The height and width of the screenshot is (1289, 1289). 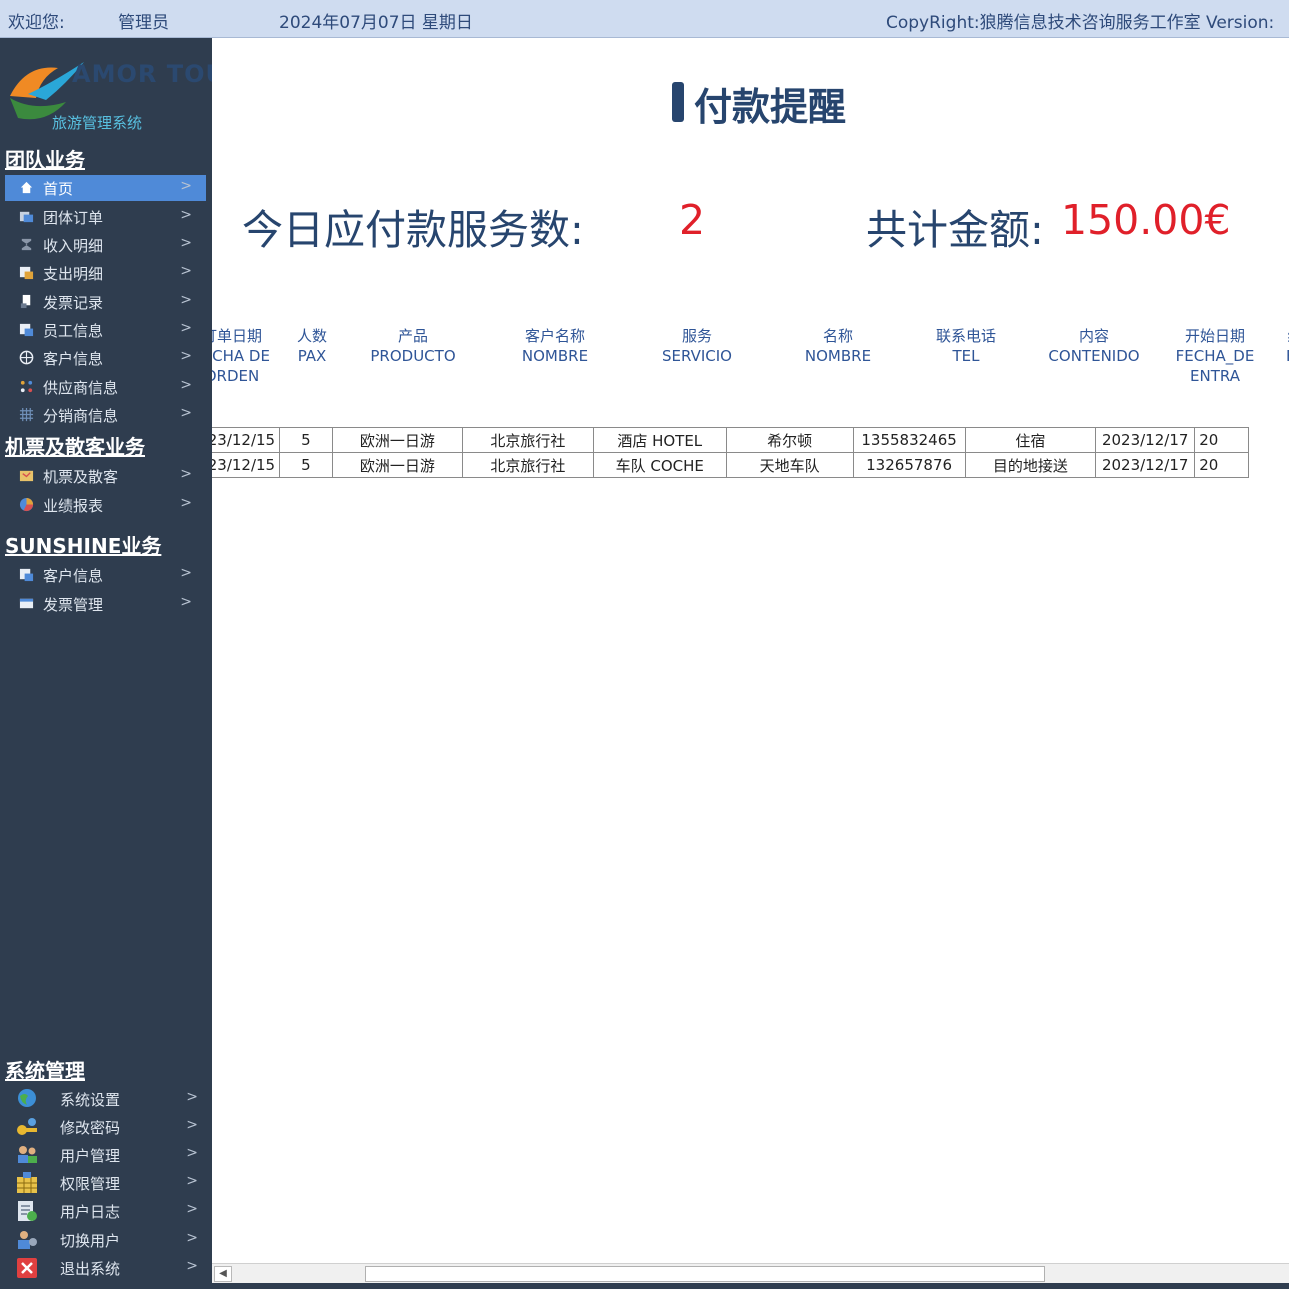 I want to click on users-icon, so click(x=27, y=1154).